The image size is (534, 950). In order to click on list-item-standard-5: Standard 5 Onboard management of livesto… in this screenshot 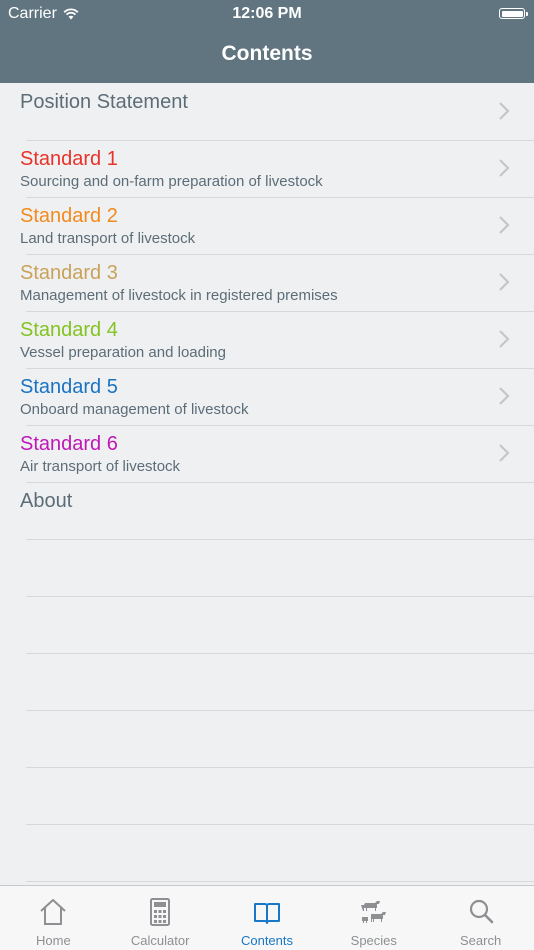, I will do `click(267, 397)`.